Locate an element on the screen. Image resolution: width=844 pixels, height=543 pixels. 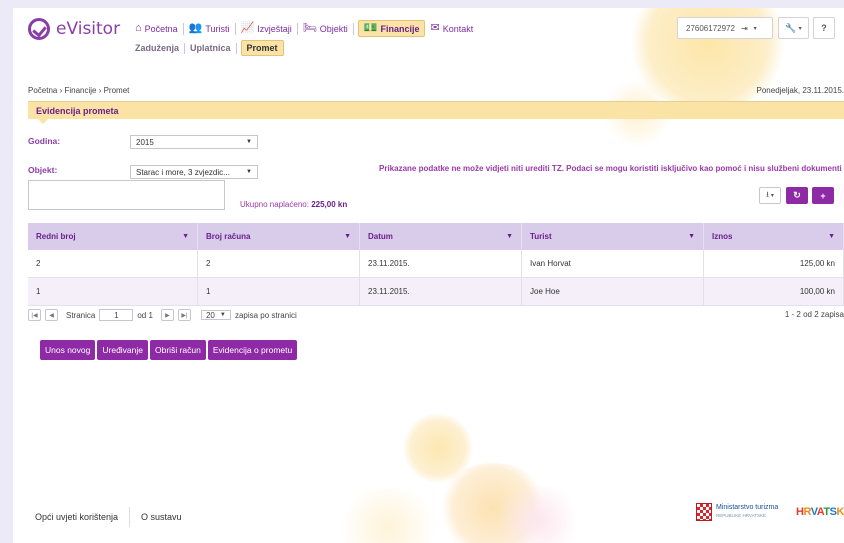
croatian-crest-icon is located at coordinates (704, 512).